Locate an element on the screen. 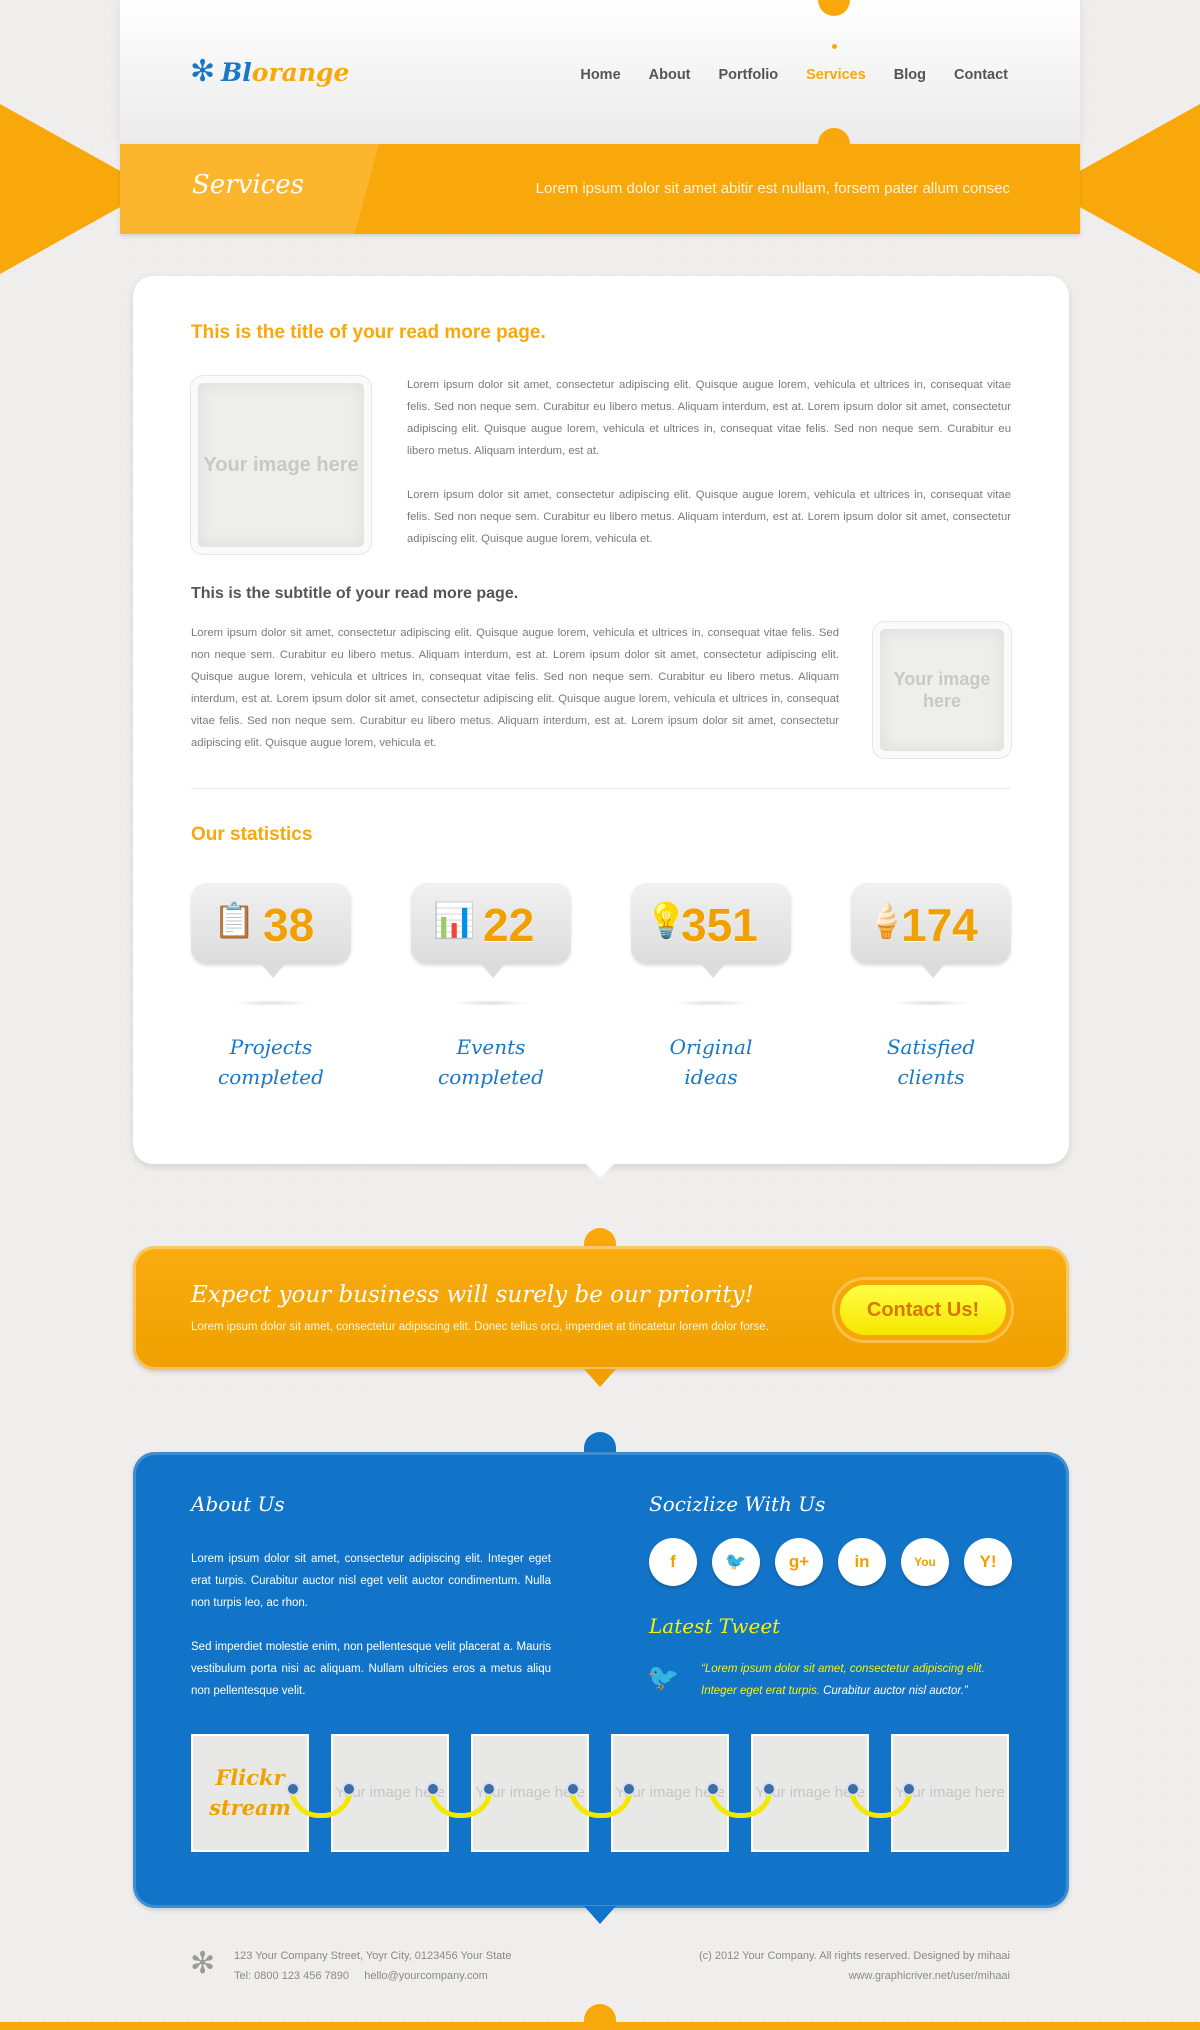 The height and width of the screenshot is (2030, 1200). logo-text-part1: Bl is located at coordinates (236, 72).